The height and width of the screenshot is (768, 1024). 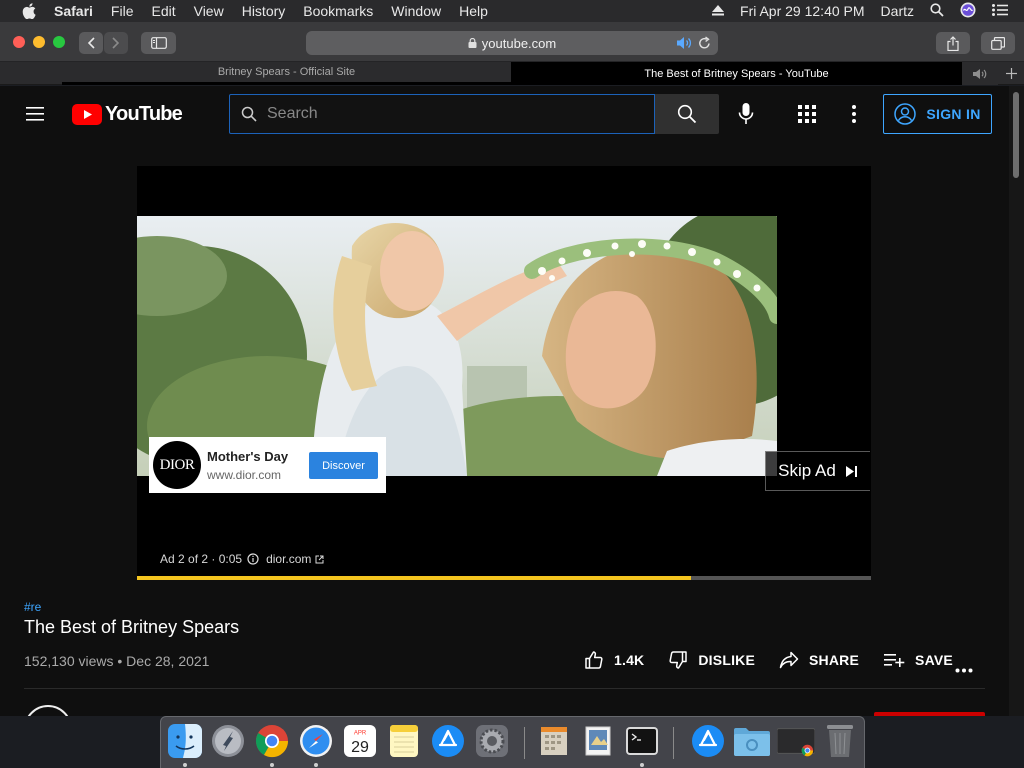 I want to click on youtube-masthead: YouTube SIGN IN, so click(x=504, y=114).